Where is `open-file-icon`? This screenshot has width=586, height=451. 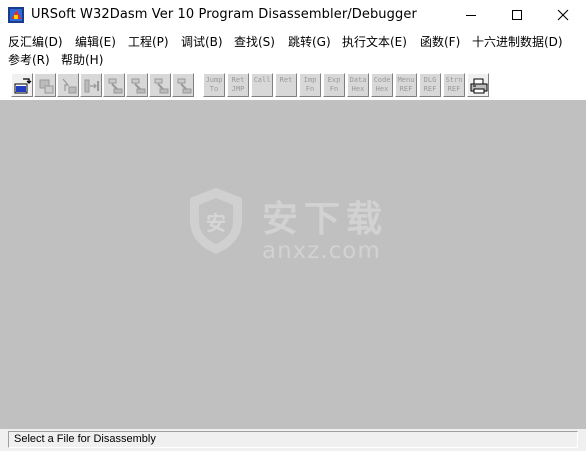
open-file-icon is located at coordinates (23, 86).